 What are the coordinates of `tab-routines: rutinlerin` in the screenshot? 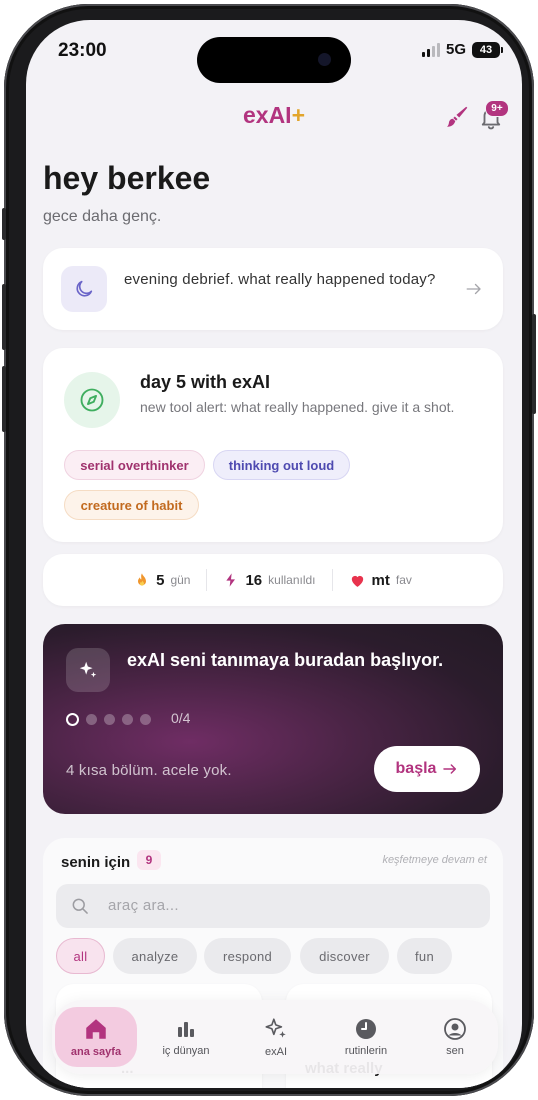 It's located at (366, 1037).